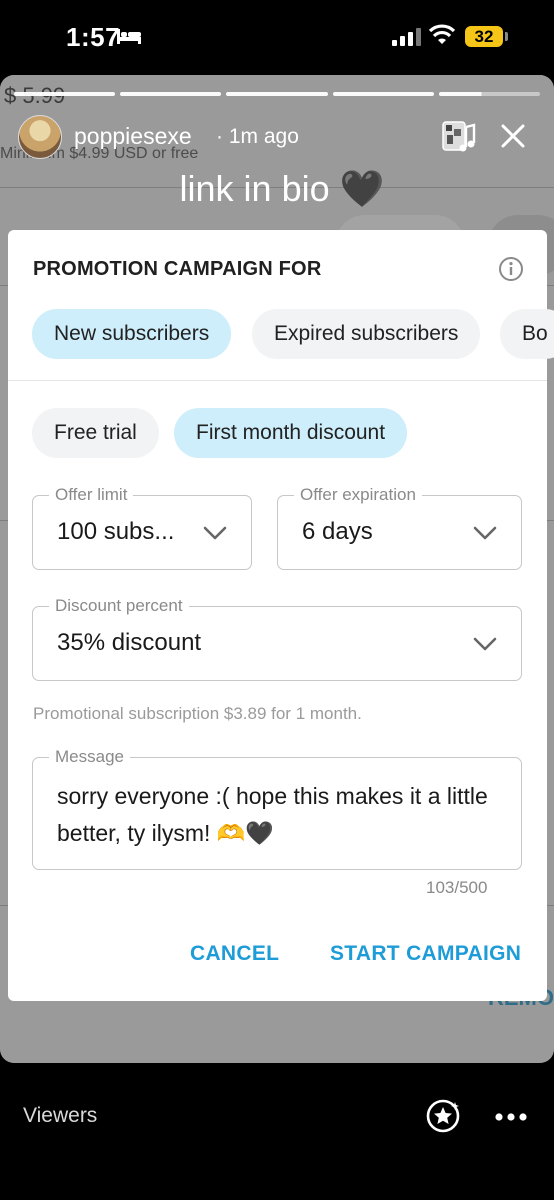  I want to click on close-icon, so click(513, 138).